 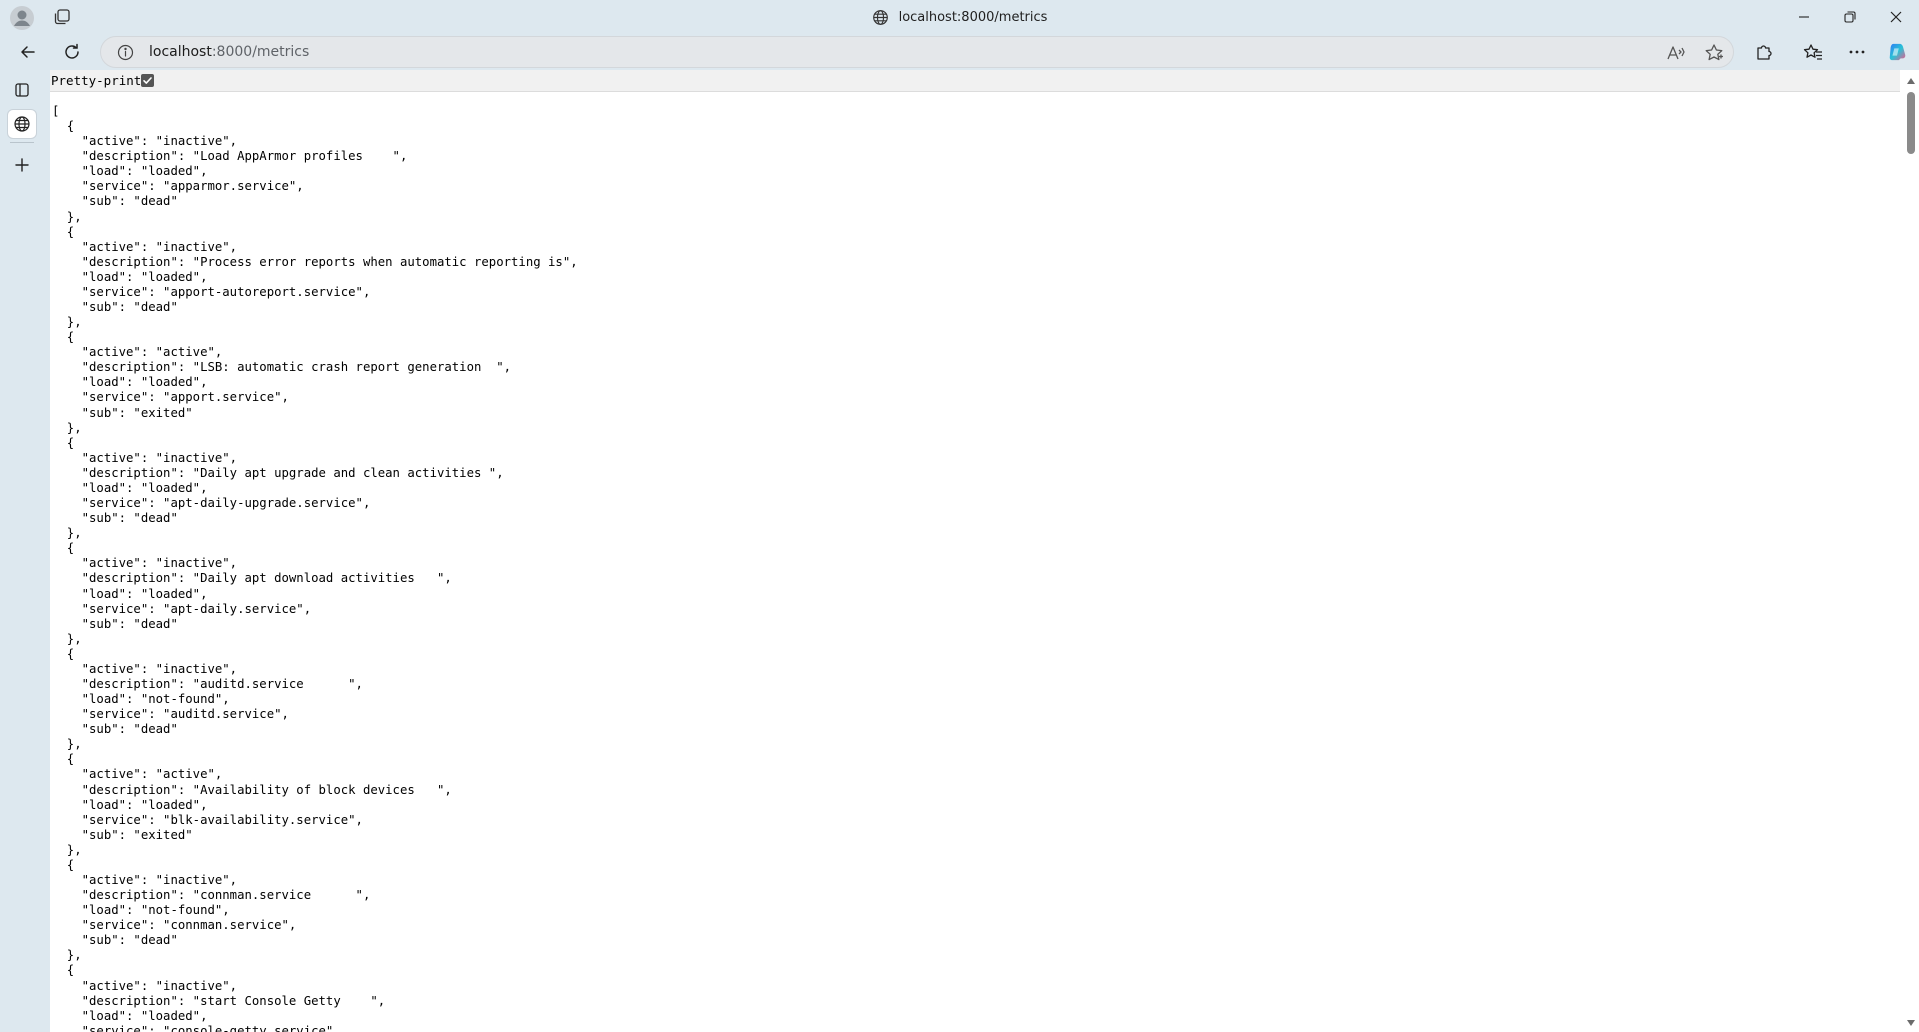 I want to click on restore-icon, so click(x=1850, y=17).